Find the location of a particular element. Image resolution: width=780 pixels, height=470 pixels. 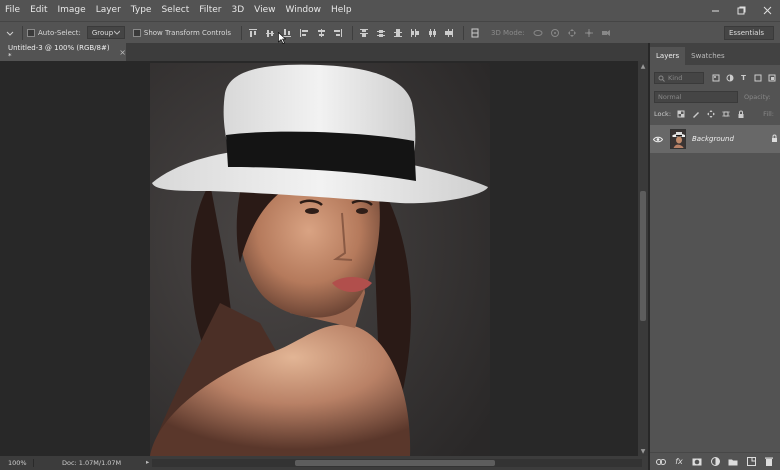

layer-name: Background is located at coordinates (713, 139).